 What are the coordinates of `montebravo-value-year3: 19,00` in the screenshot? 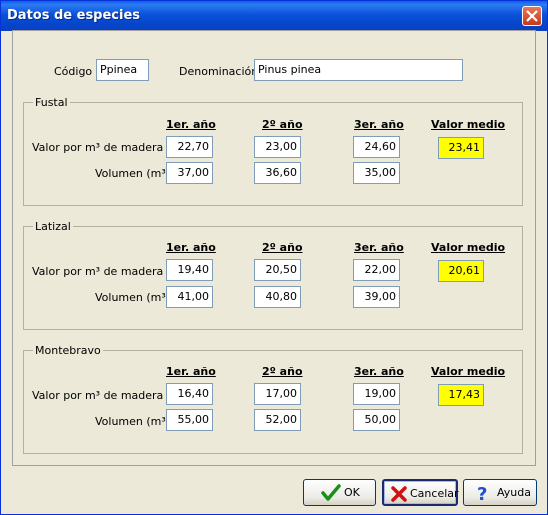 It's located at (376, 394).